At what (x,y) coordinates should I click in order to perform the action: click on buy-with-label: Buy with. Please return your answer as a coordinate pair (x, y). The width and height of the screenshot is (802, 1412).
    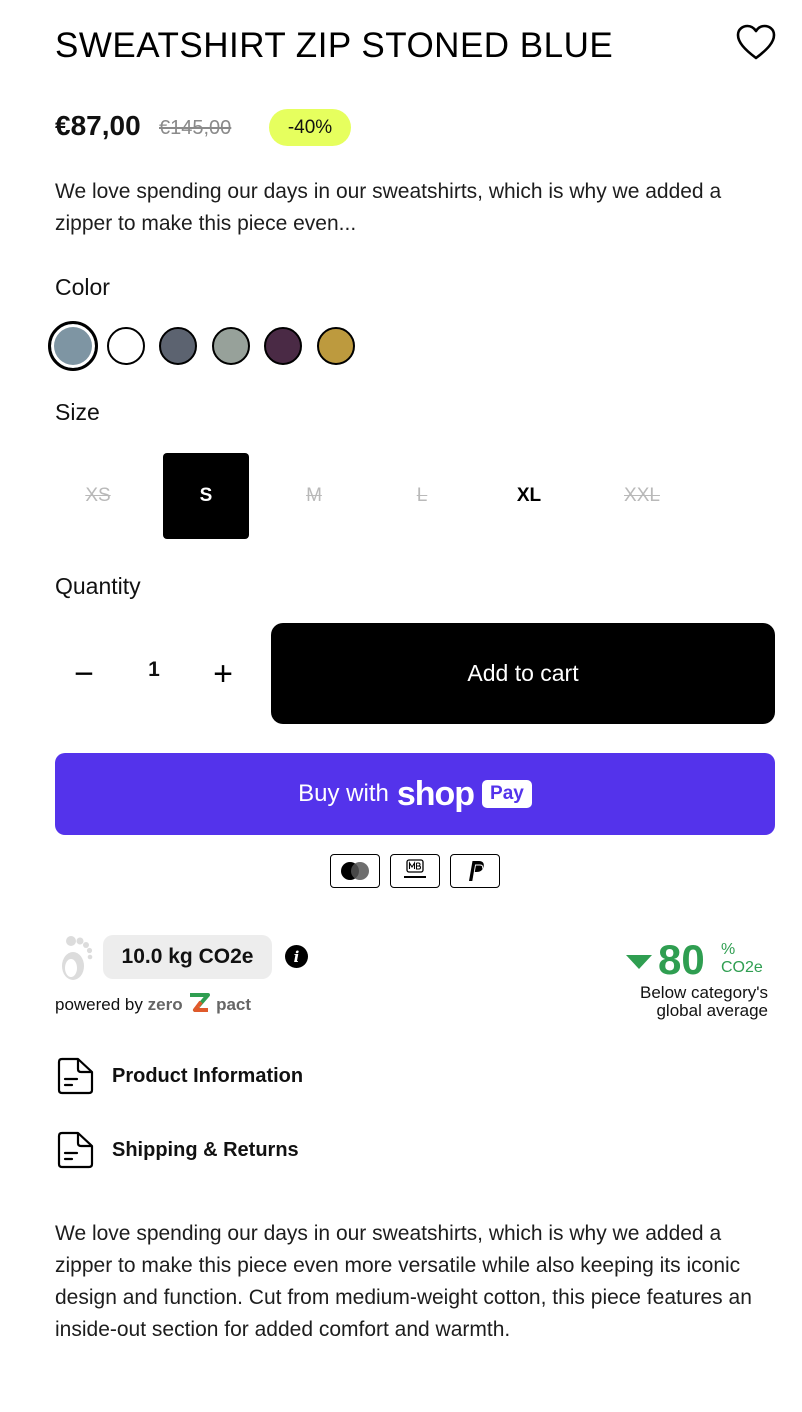
    Looking at the image, I should click on (343, 793).